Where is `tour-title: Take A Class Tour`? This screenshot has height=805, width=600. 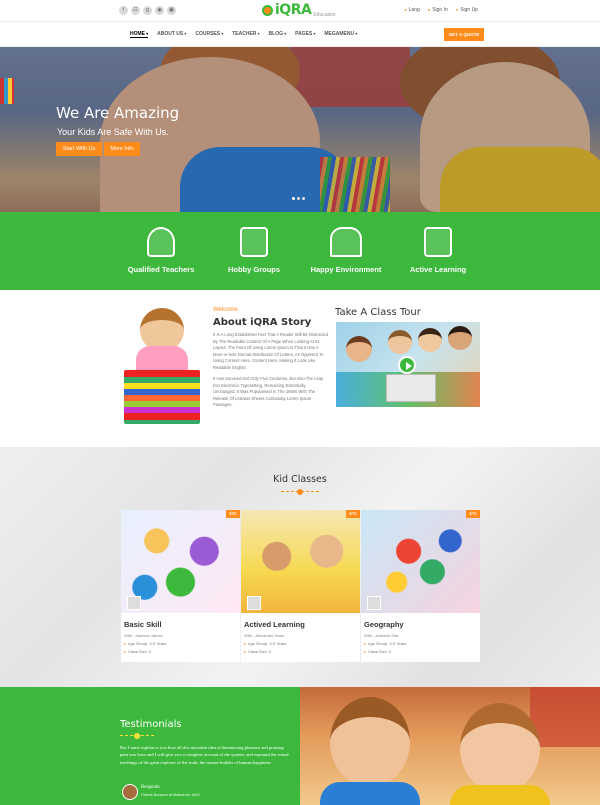
tour-title: Take A Class Tour is located at coordinates (378, 312).